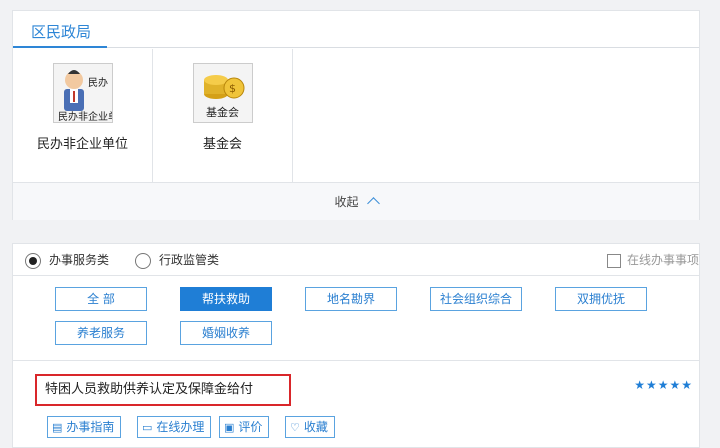 The height and width of the screenshot is (448, 720). What do you see at coordinates (180, 427) in the screenshot?
I see `online-handle-label: 在线办理` at bounding box center [180, 427].